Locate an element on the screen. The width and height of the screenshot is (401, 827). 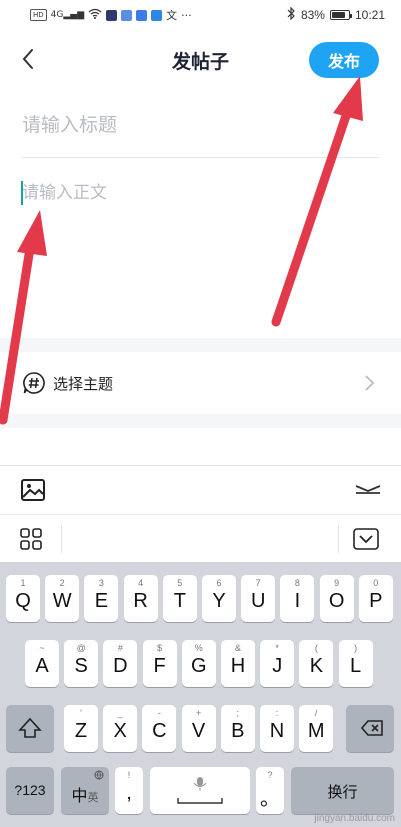
microphone-icon is located at coordinates (200, 790).